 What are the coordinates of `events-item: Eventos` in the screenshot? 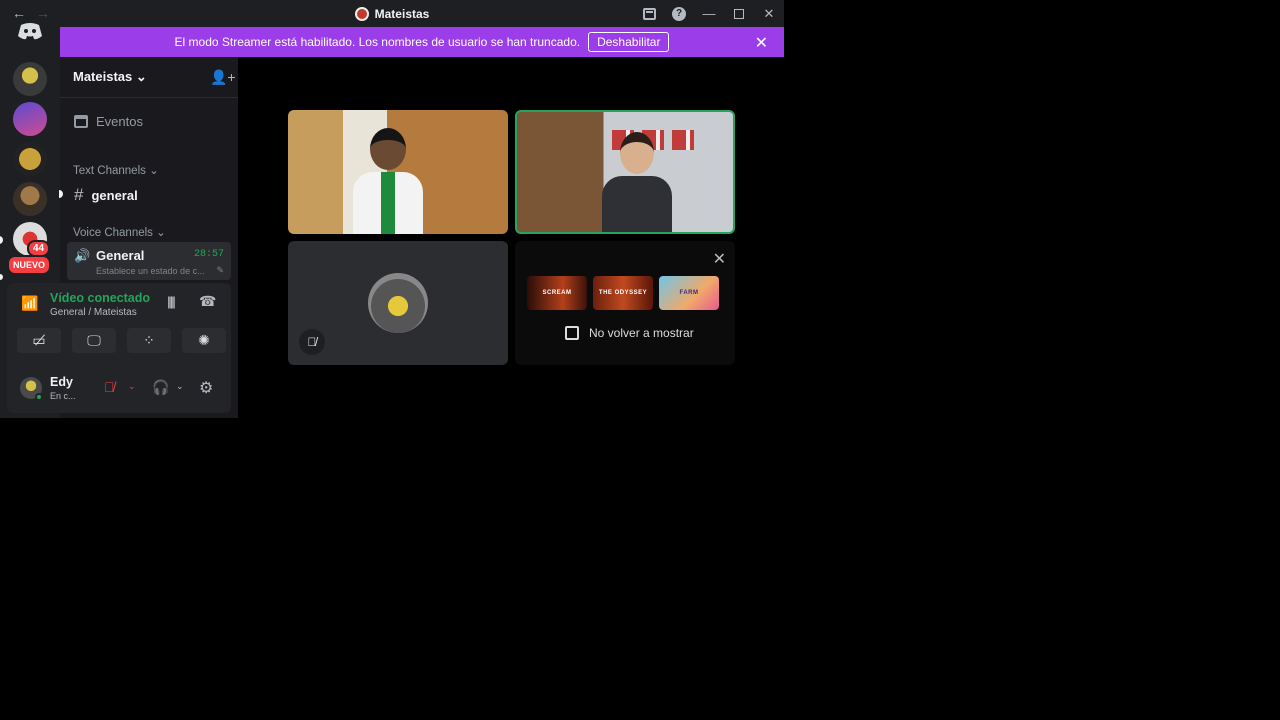 It's located at (108, 121).